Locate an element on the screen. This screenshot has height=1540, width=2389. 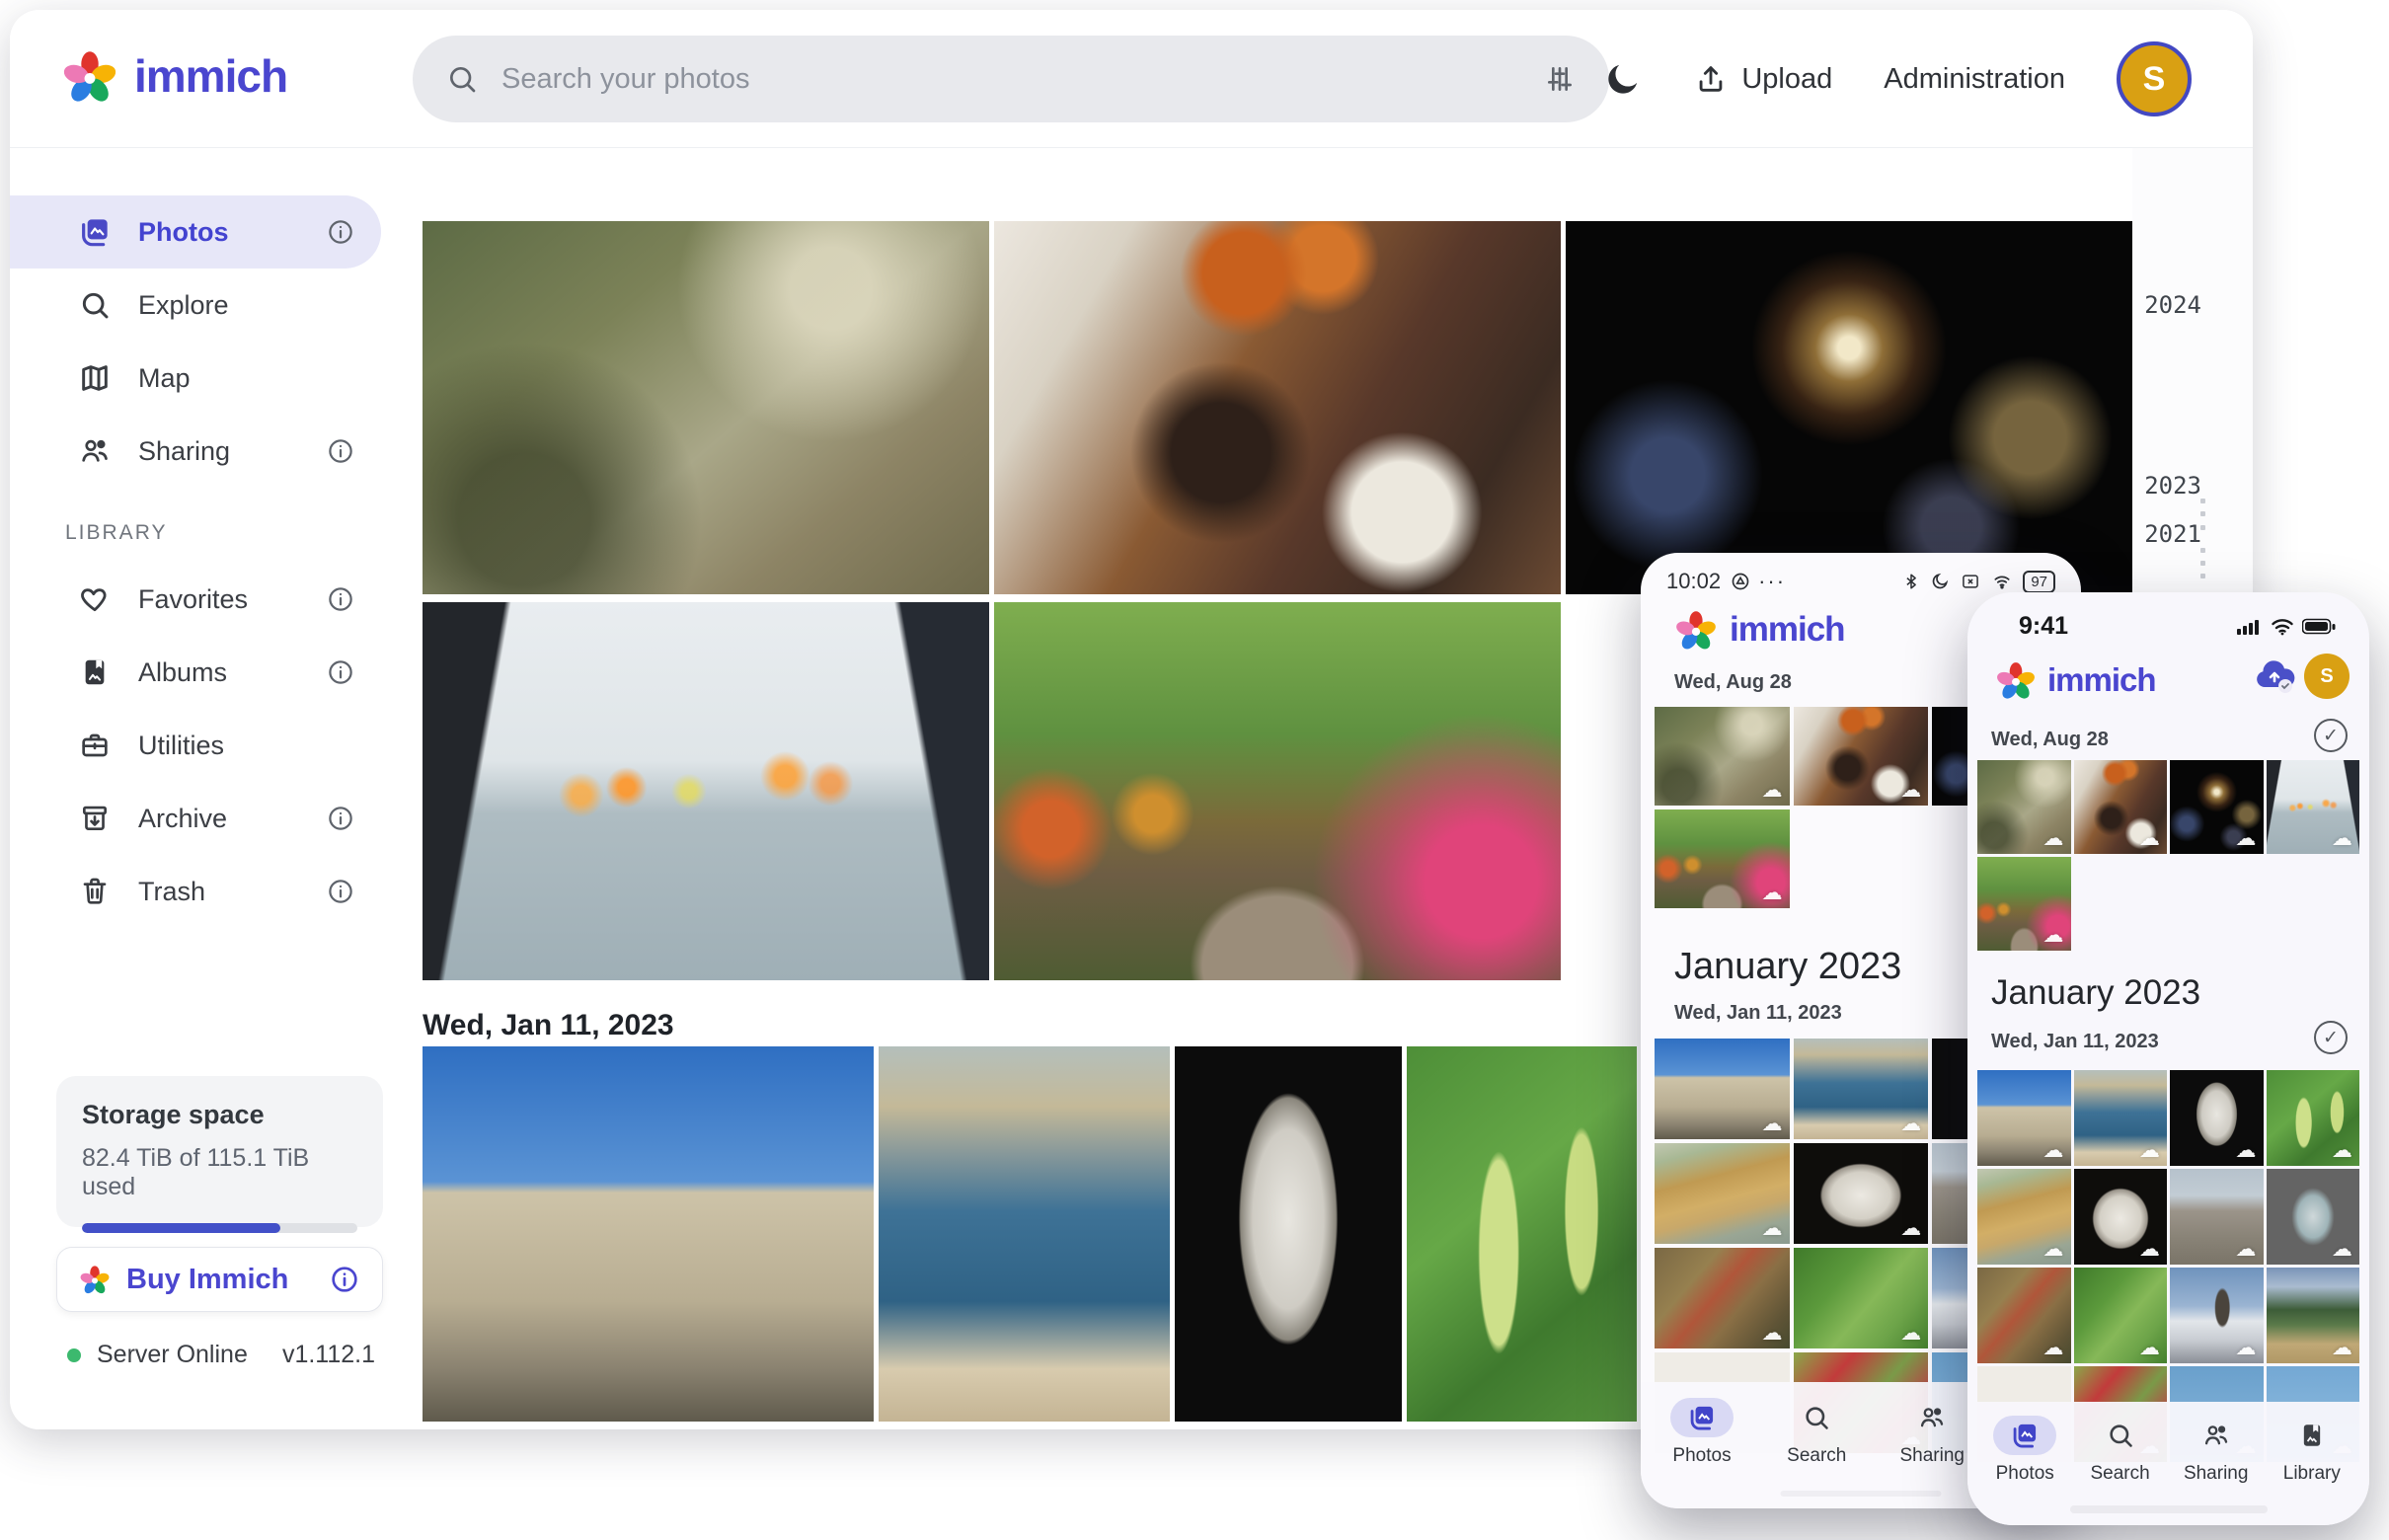
search-icon is located at coordinates (463, 80).